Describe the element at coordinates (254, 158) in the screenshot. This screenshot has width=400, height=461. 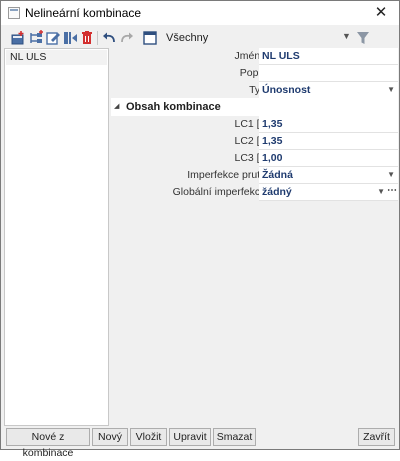
I see `prop-row-lc3: LC3 [-] 1,00` at that location.